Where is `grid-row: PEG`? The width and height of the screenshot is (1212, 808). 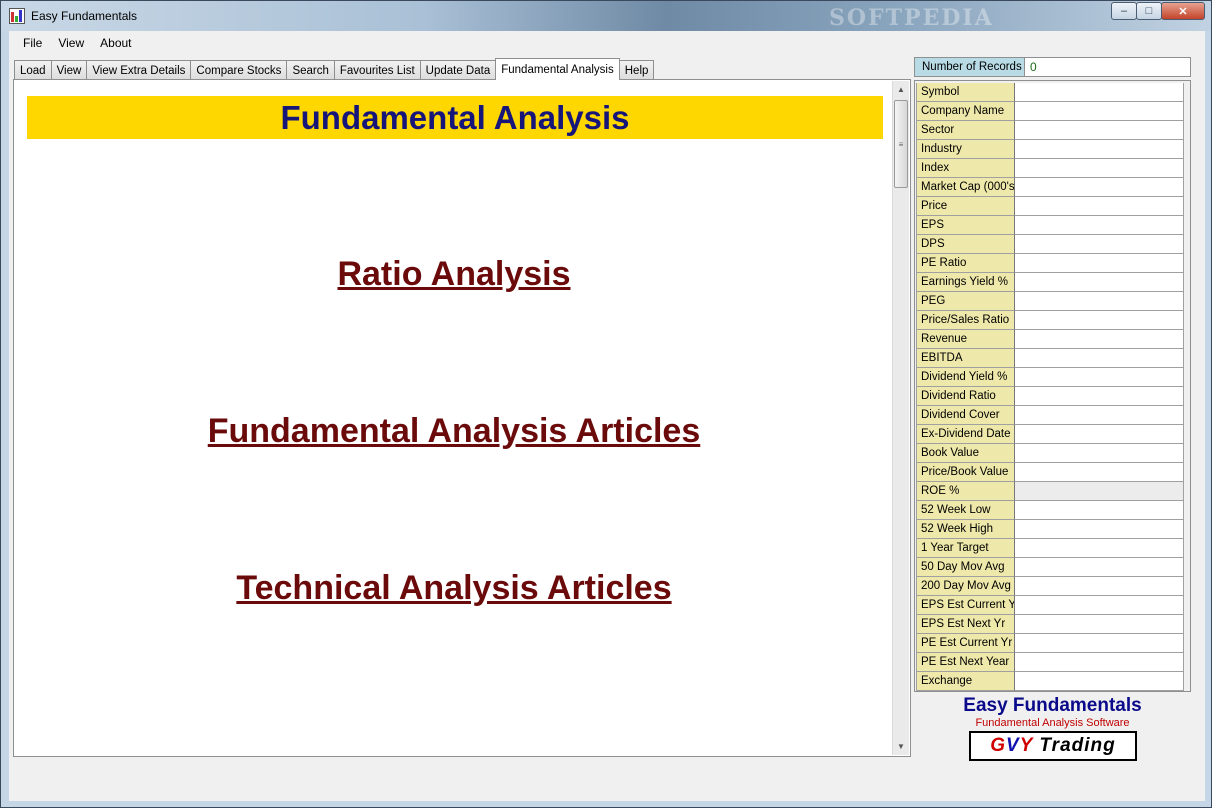 grid-row: PEG is located at coordinates (1053, 301).